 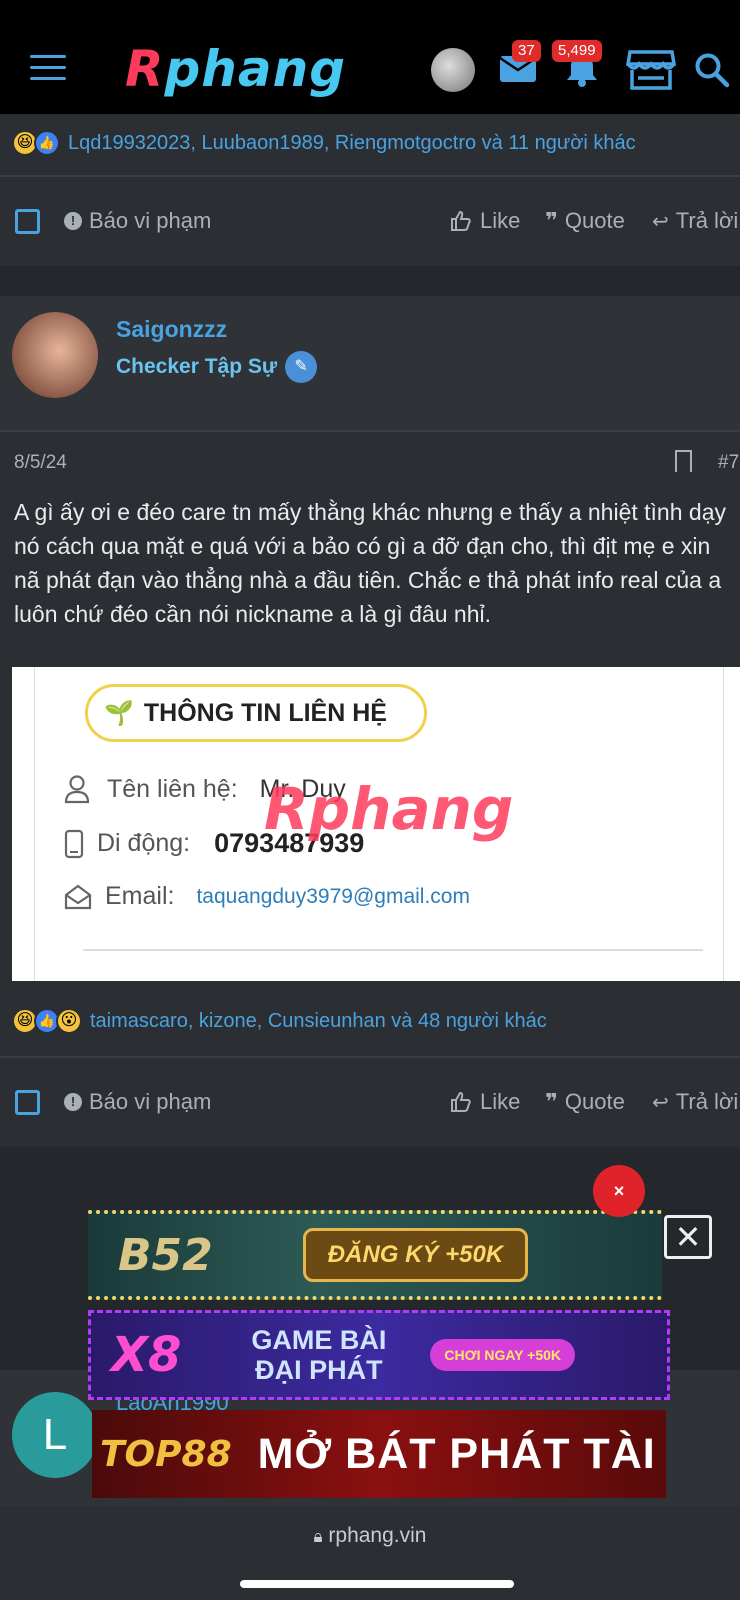 What do you see at coordinates (453, 70) in the screenshot?
I see `user-avatar` at bounding box center [453, 70].